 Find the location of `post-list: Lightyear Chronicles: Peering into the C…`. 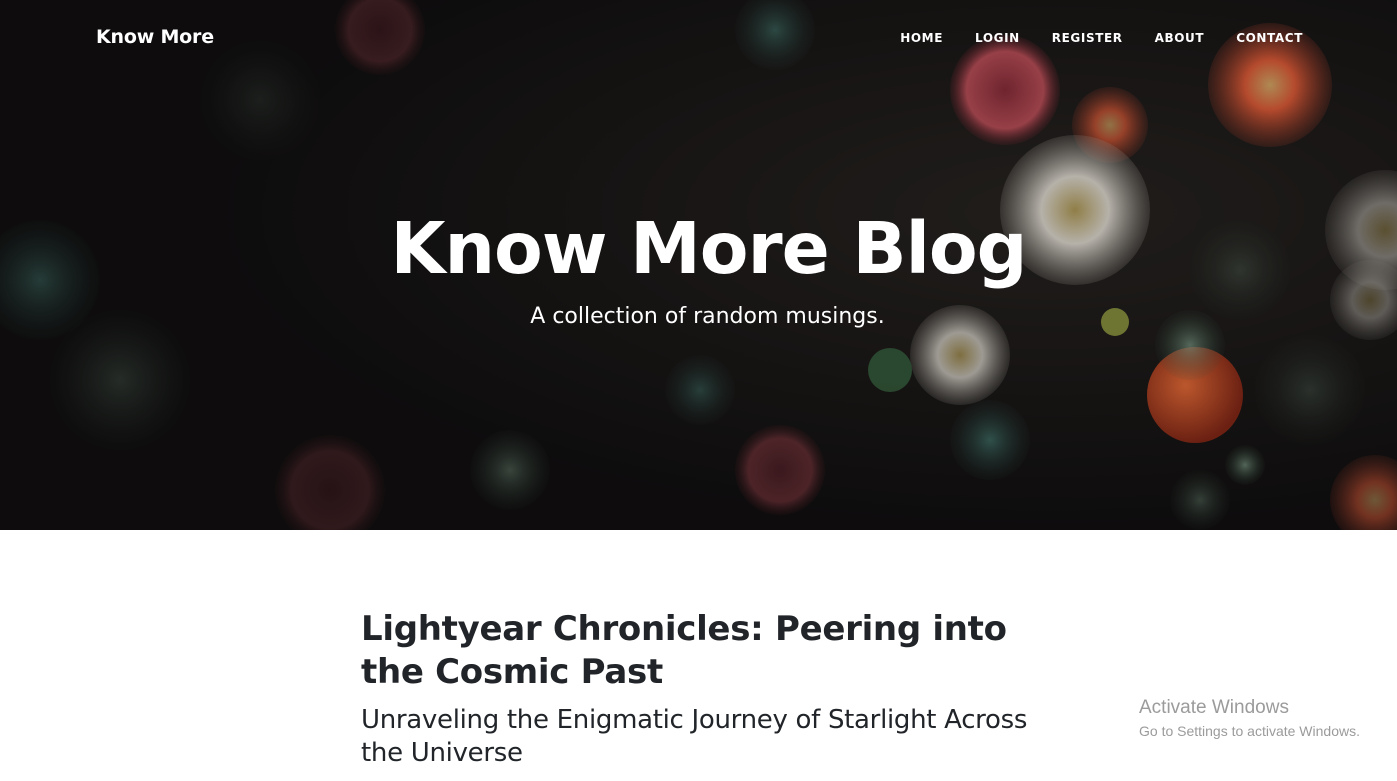

post-list: Lightyear Chronicles: Peering into the C… is located at coordinates (701, 650).